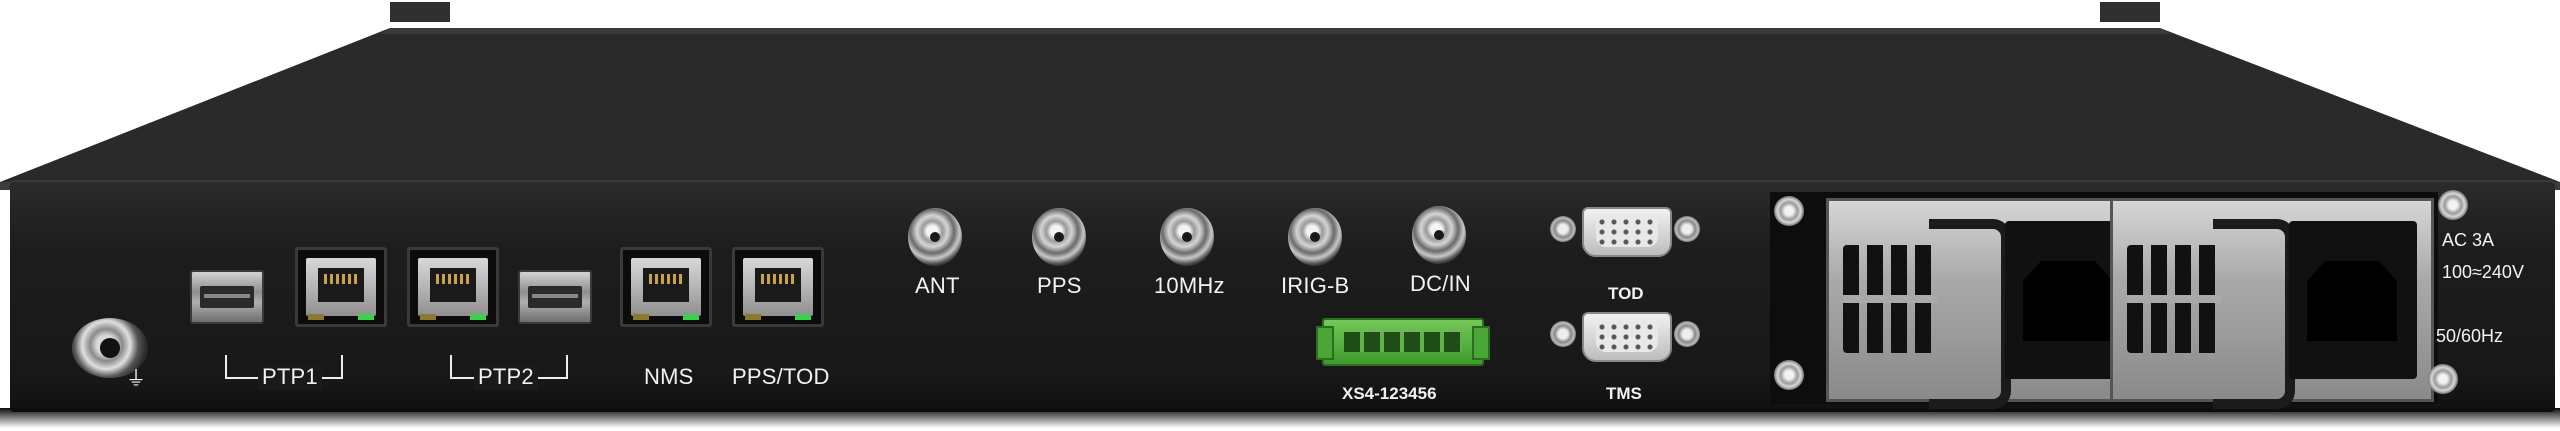 The image size is (2560, 431). Describe the element at coordinates (935, 237) in the screenshot. I see `ant-bnc-connector` at that location.